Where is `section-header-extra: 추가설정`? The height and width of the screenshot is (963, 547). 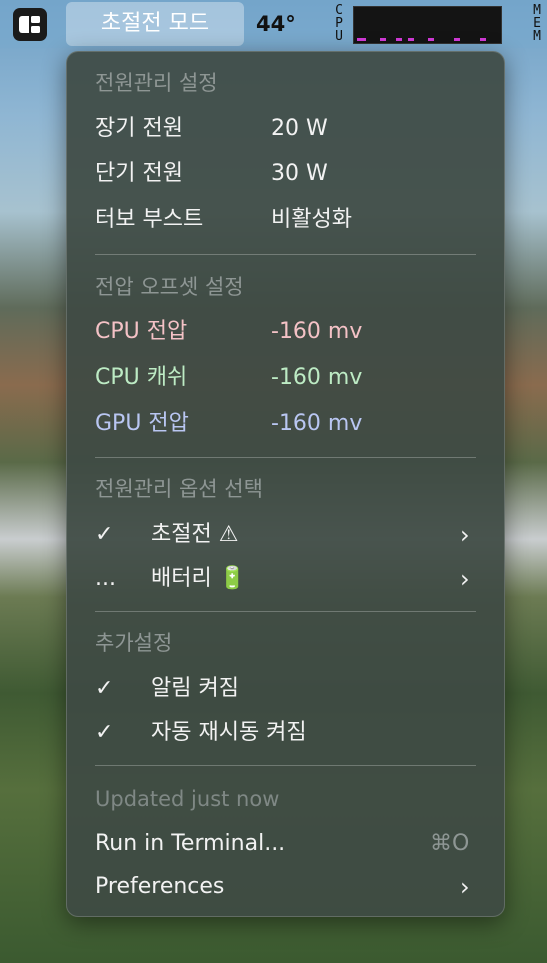
section-header-extra: 추가설정 is located at coordinates (134, 643).